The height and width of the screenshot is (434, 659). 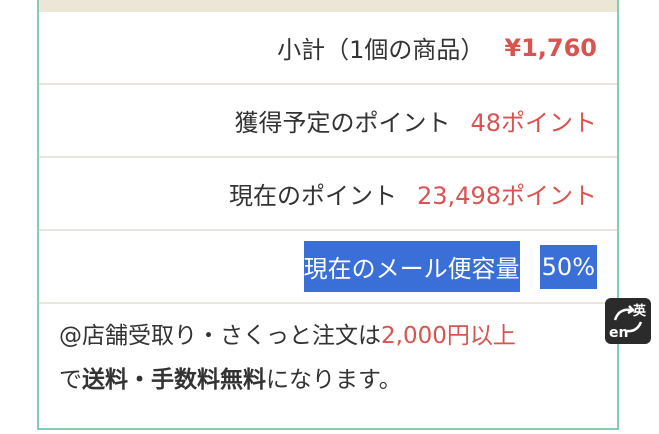 What do you see at coordinates (568, 266) in the screenshot?
I see `mail-capacity-value: 50%` at bounding box center [568, 266].